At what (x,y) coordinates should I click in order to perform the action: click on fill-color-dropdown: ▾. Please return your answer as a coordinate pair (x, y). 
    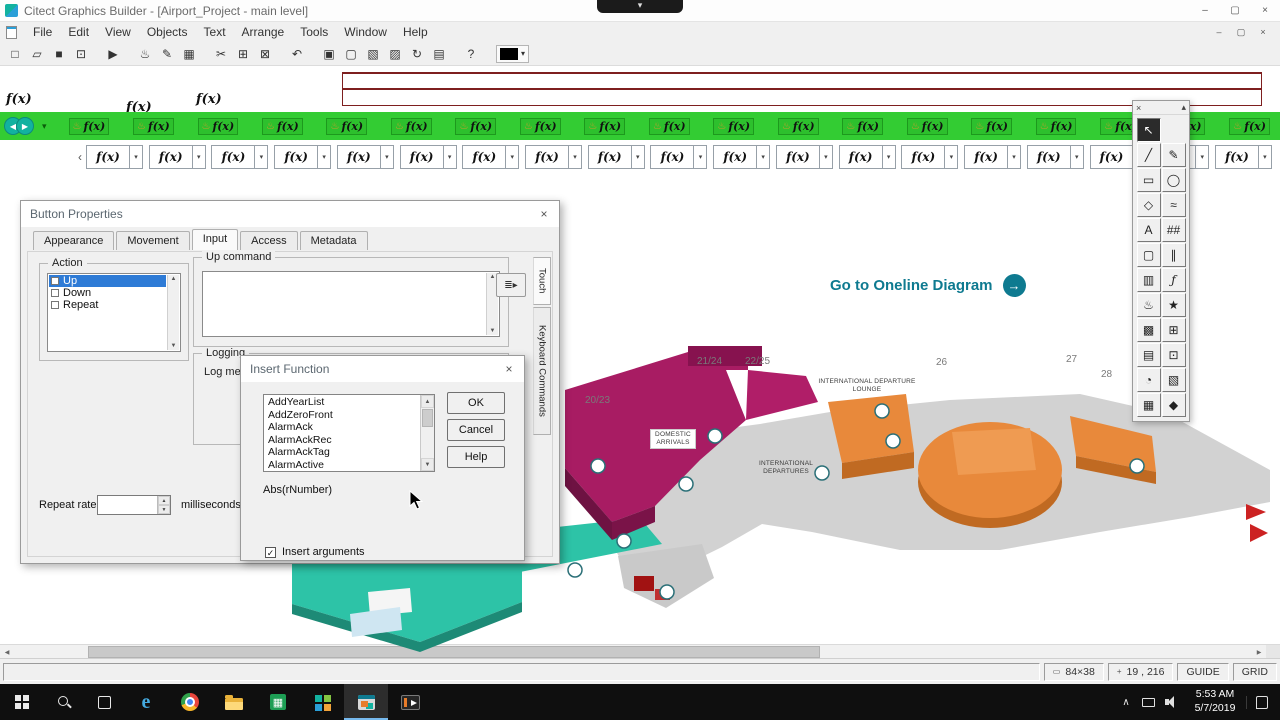
    Looking at the image, I should click on (513, 53).